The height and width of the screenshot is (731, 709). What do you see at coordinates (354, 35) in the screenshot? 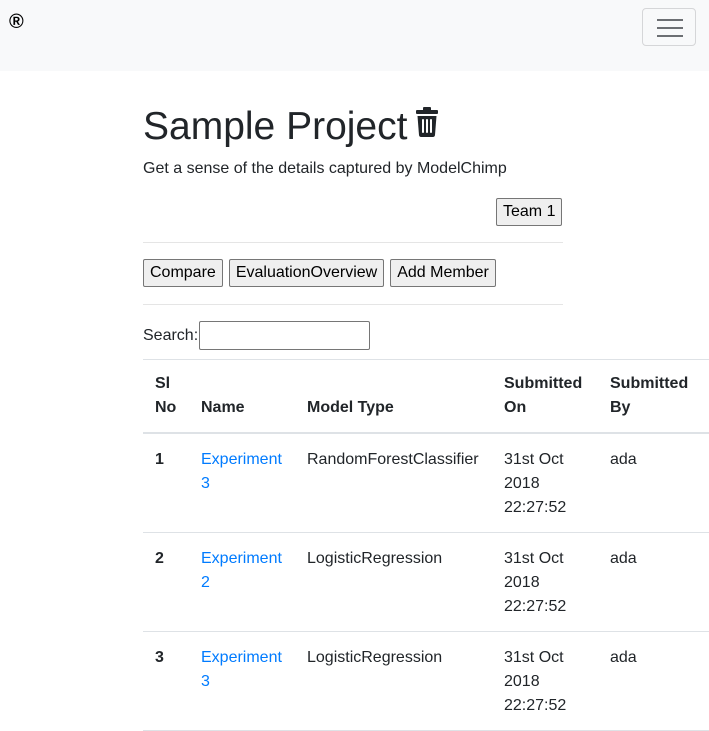
I see `navbar: ®` at bounding box center [354, 35].